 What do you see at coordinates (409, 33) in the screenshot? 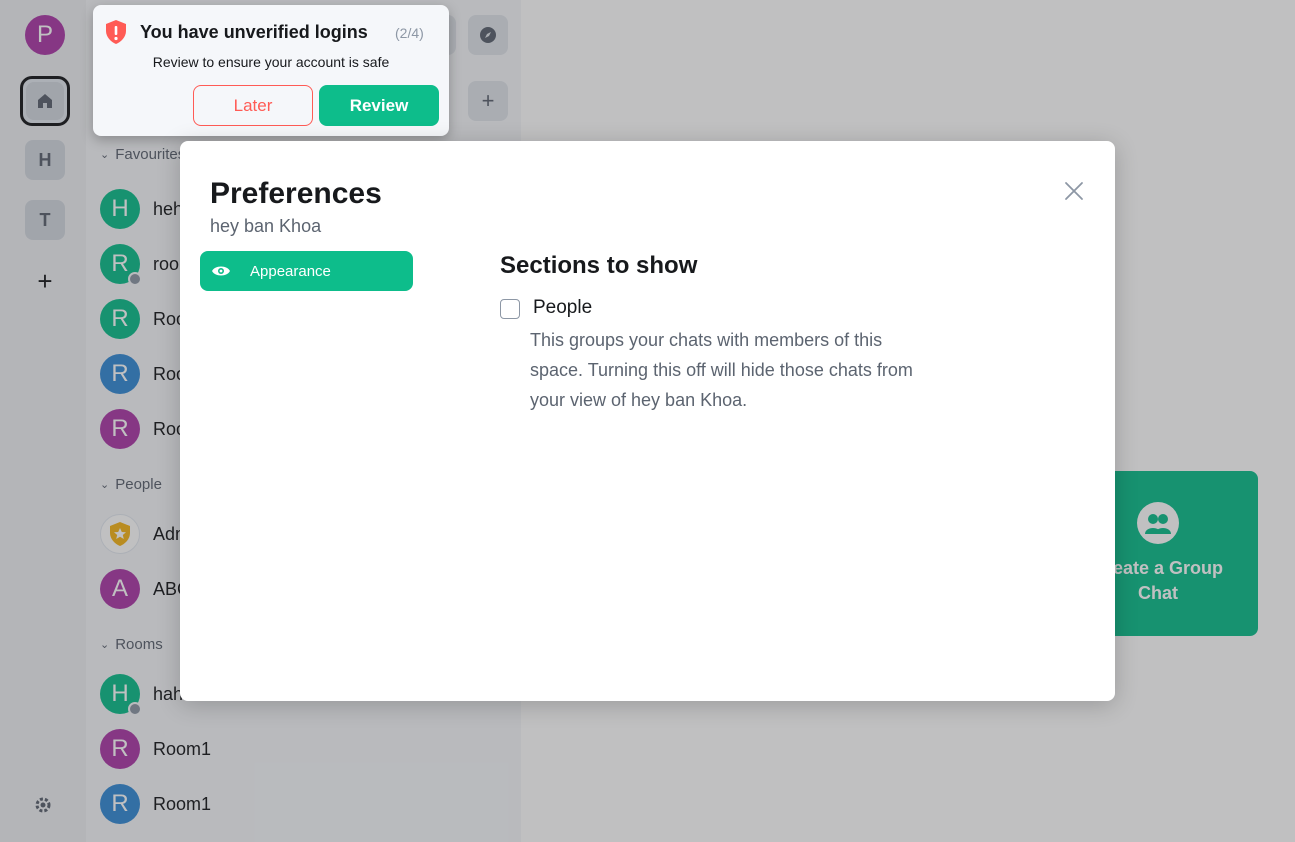
I see `toast-count: (2/4)` at bounding box center [409, 33].